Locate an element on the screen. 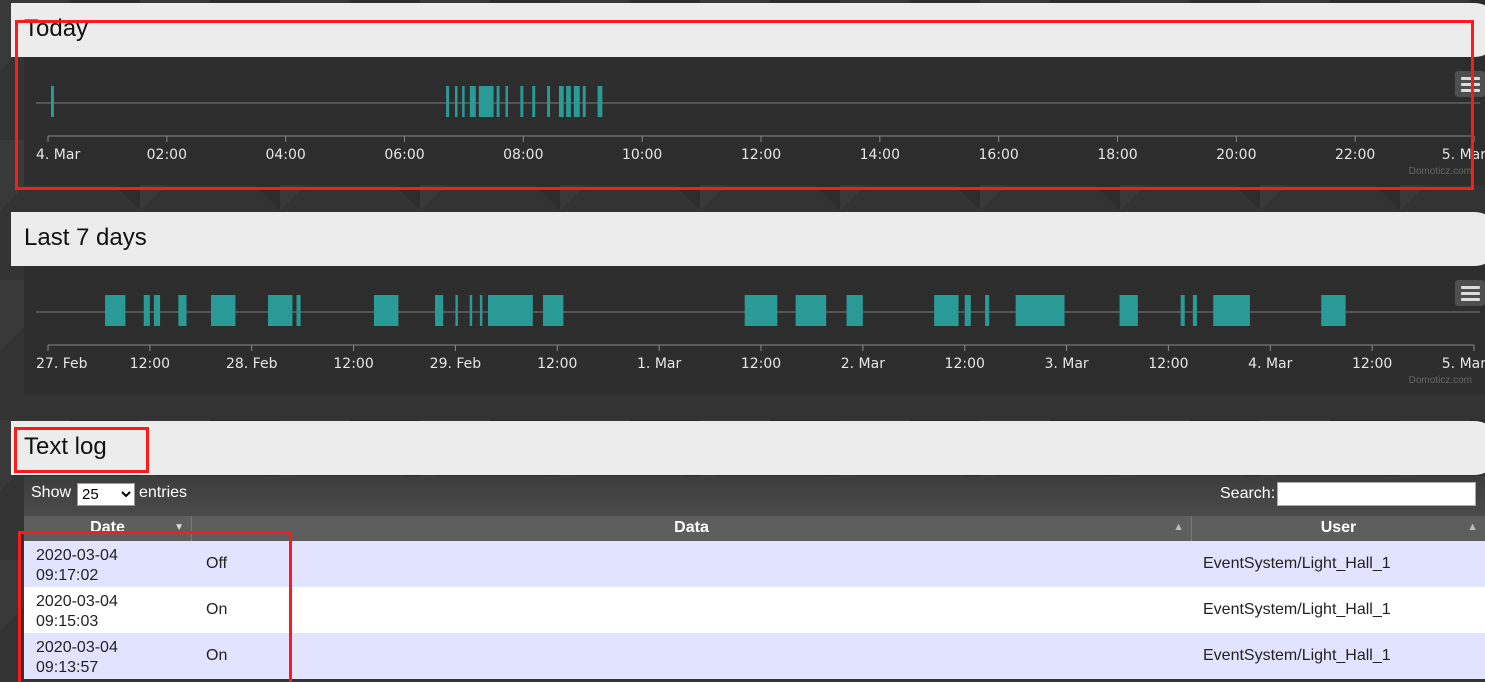  table-header: Date ▼ Data ▲ User ▲ is located at coordinates (754, 528).